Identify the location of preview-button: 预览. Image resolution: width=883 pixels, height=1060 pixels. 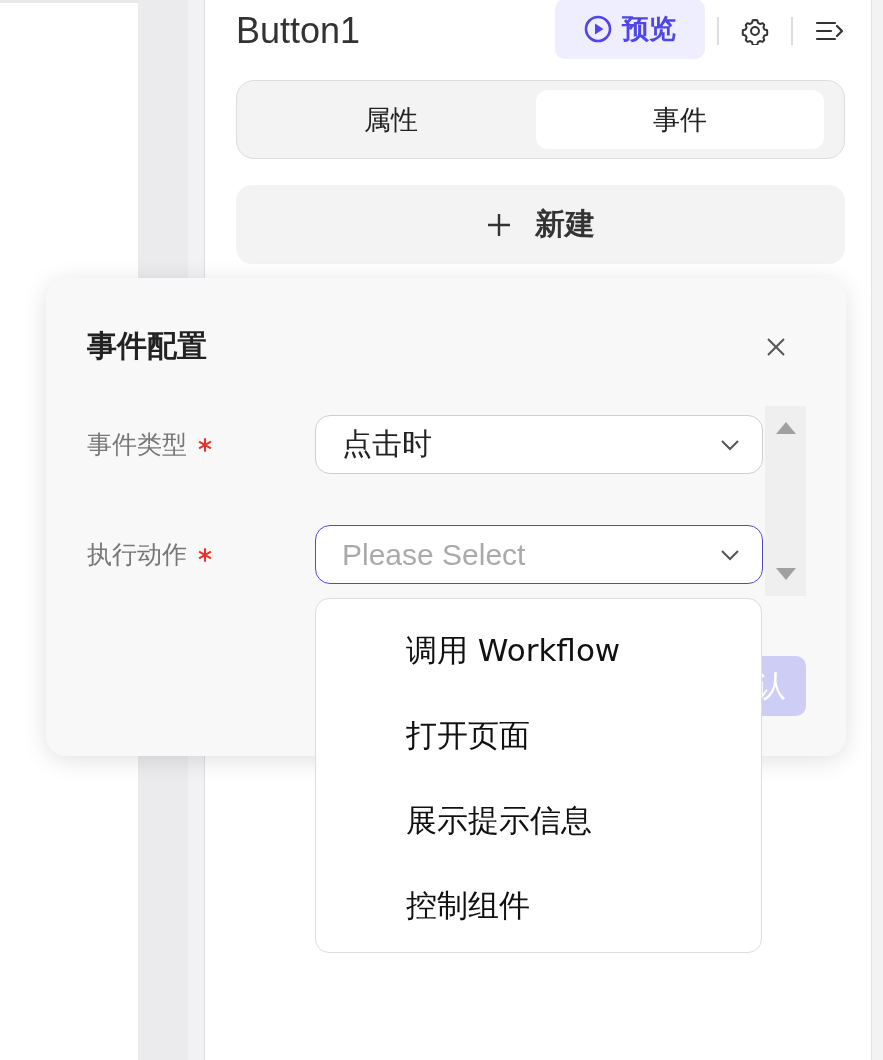
(630, 29).